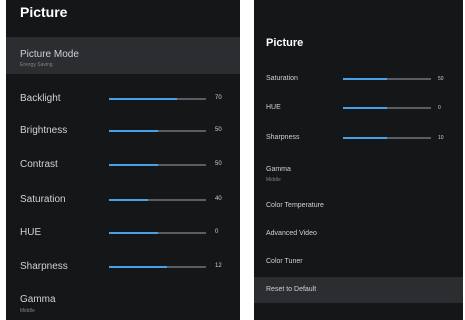 This screenshot has height=320, width=465. Describe the element at coordinates (49, 54) in the screenshot. I see `picture-mode-label: Picture Mode` at that location.